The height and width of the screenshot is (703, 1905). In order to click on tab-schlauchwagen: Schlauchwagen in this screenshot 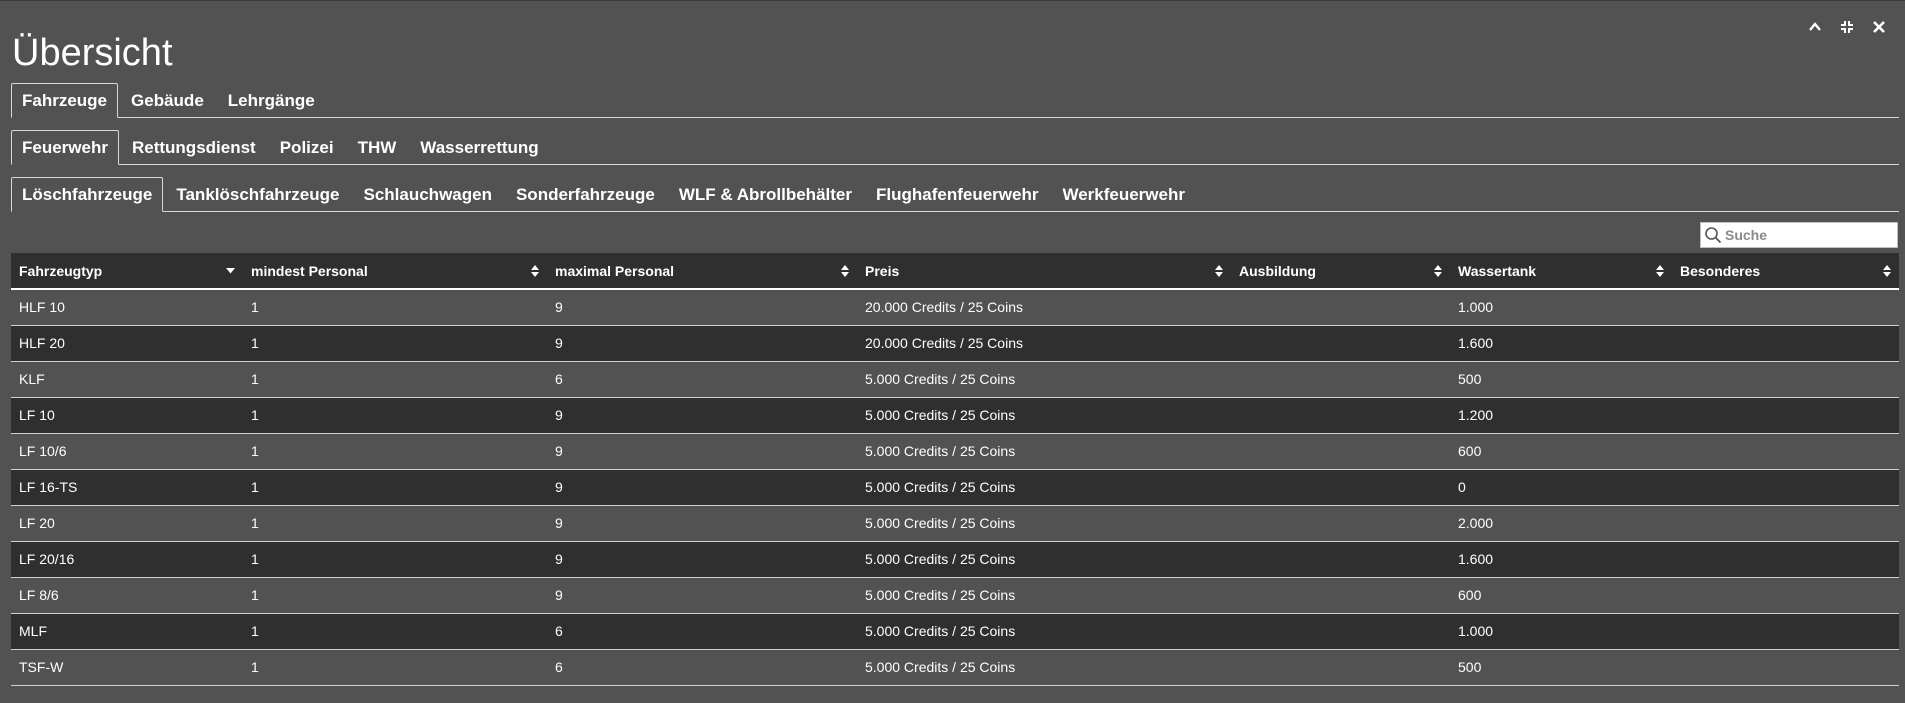, I will do `click(427, 194)`.